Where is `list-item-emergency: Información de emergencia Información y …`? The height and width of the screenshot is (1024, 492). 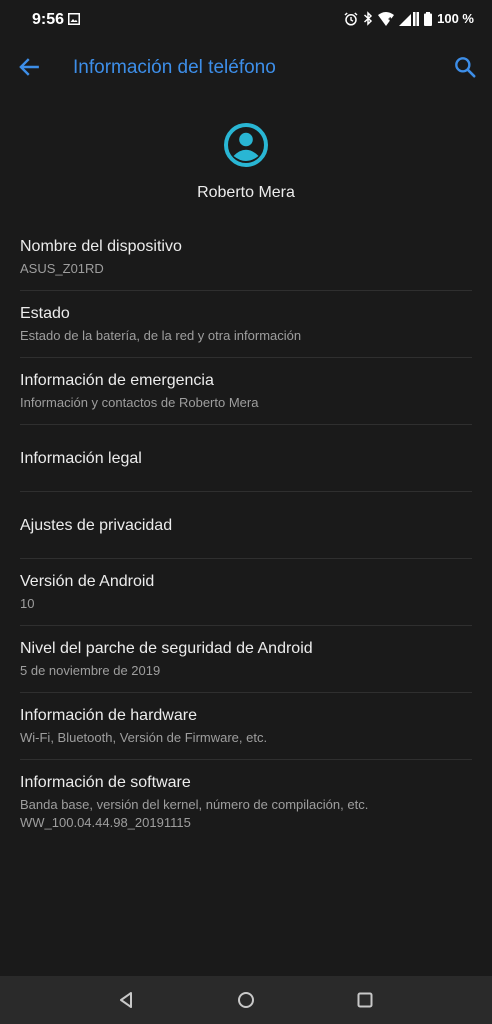
list-item-emergency: Información de emergencia Información y … is located at coordinates (246, 391).